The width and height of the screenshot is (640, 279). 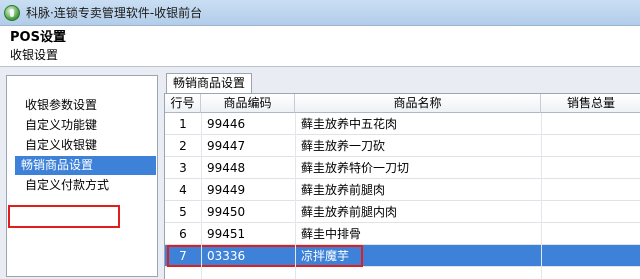 What do you see at coordinates (61, 125) in the screenshot?
I see `nav-item-custom-function-keys: 自定义功能键` at bounding box center [61, 125].